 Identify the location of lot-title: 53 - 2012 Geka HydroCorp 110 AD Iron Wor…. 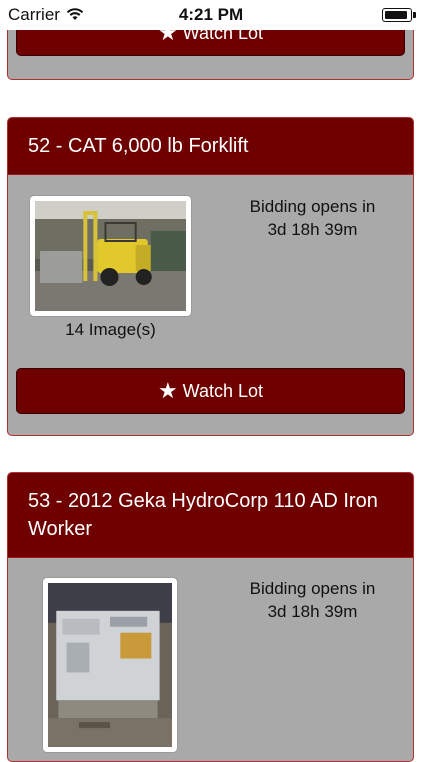
(210, 515).